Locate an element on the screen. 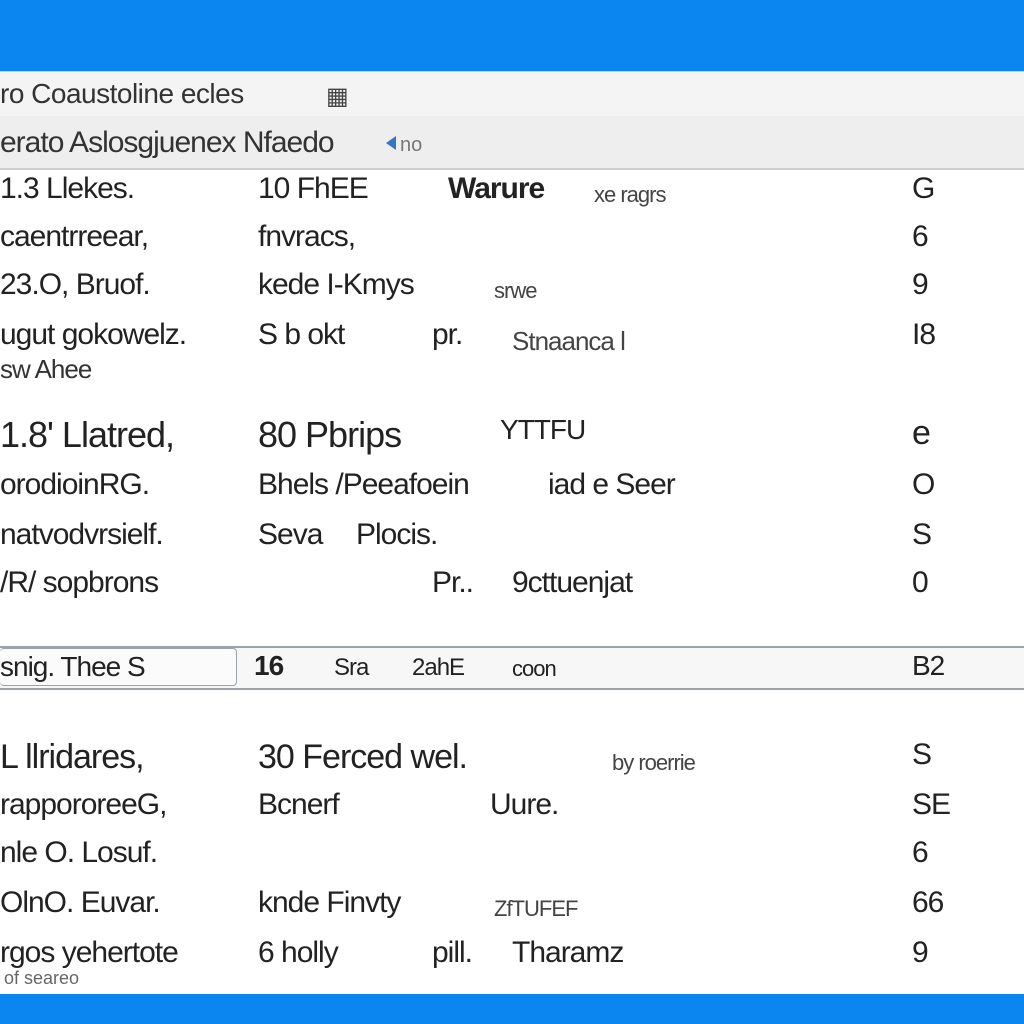 The image size is (1024, 1024). row-col1: natvodvrsielf. is located at coordinates (82, 534).